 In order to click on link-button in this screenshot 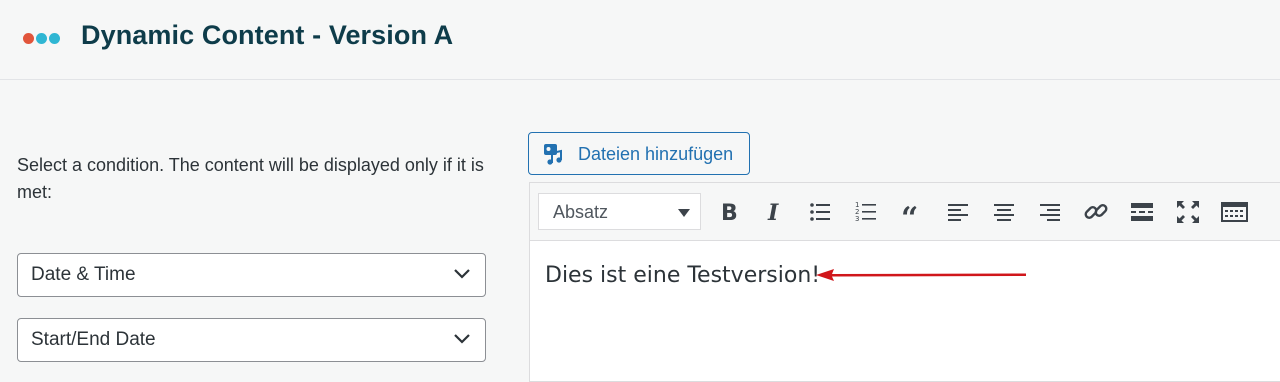, I will do `click(1096, 212)`.